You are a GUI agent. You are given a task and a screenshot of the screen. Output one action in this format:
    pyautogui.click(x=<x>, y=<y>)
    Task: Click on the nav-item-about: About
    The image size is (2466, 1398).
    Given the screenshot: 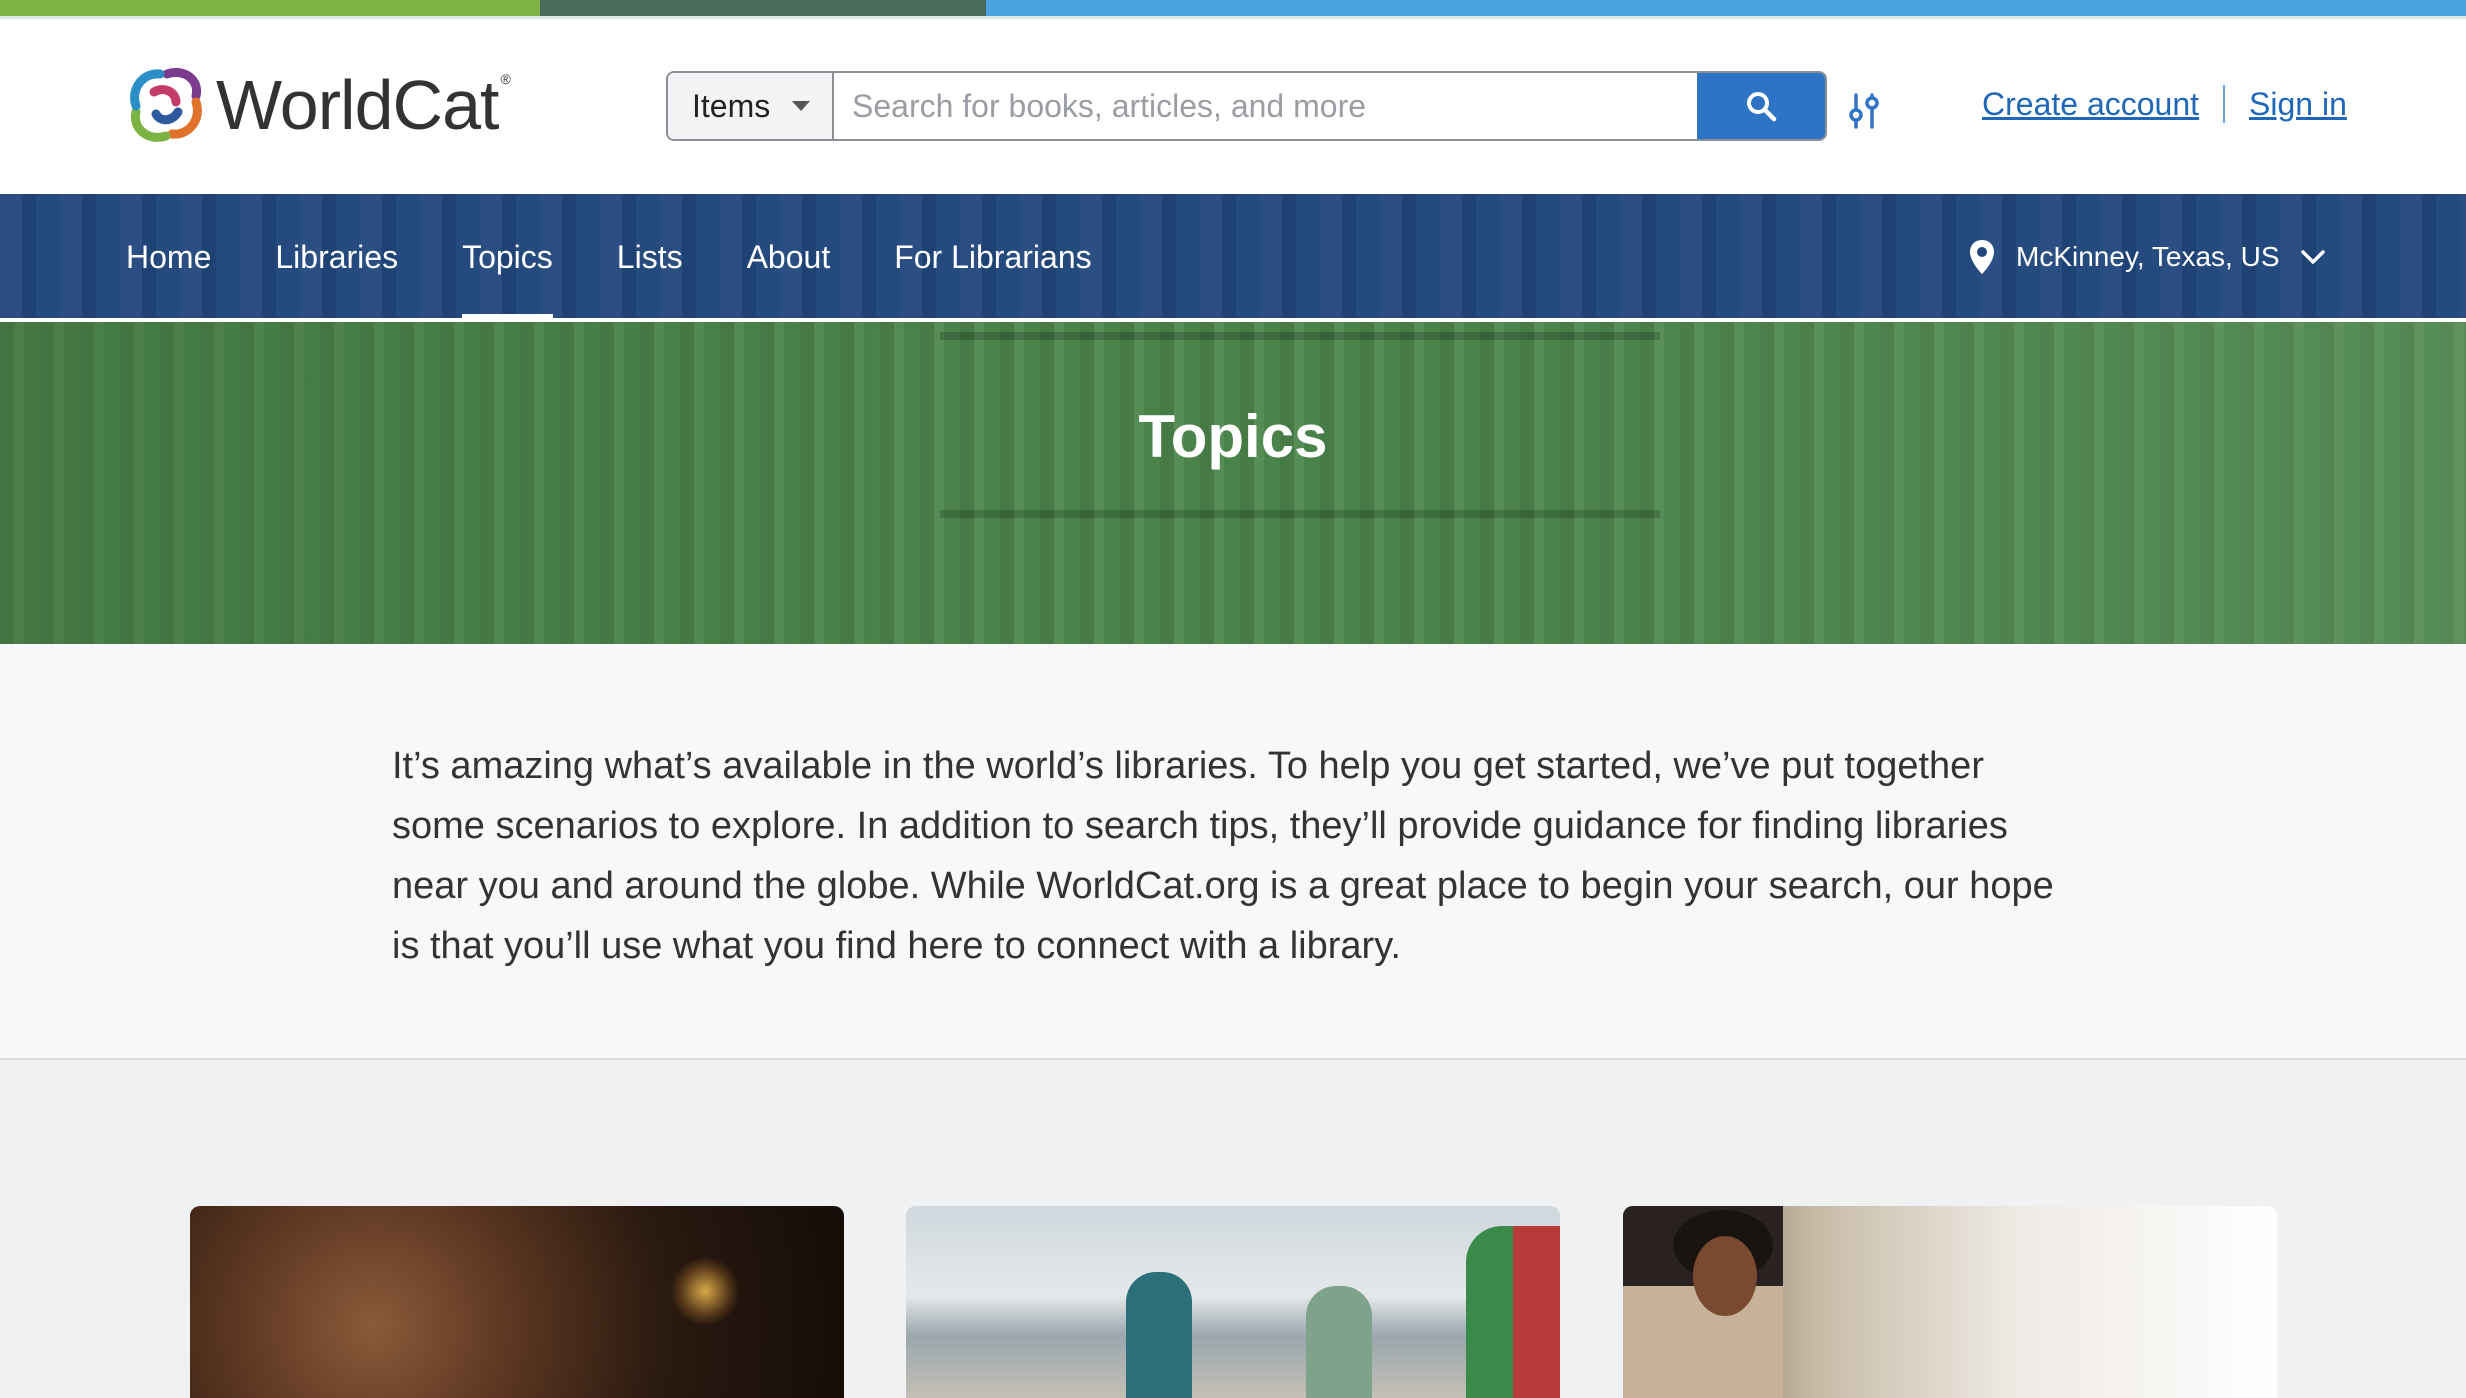 What is the action you would take?
    pyautogui.click(x=789, y=257)
    